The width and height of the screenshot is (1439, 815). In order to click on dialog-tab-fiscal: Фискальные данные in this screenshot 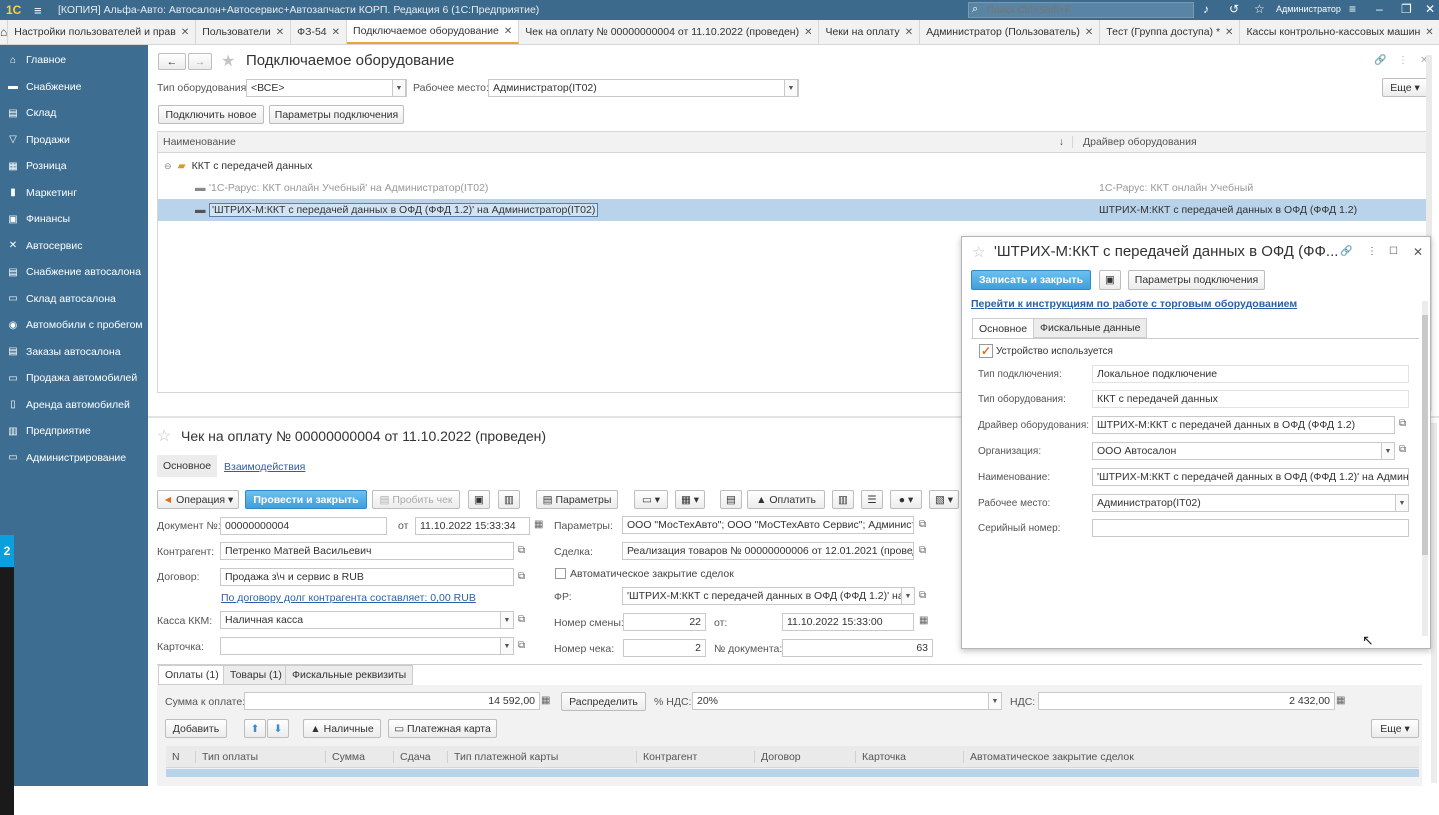, I will do `click(1090, 328)`.